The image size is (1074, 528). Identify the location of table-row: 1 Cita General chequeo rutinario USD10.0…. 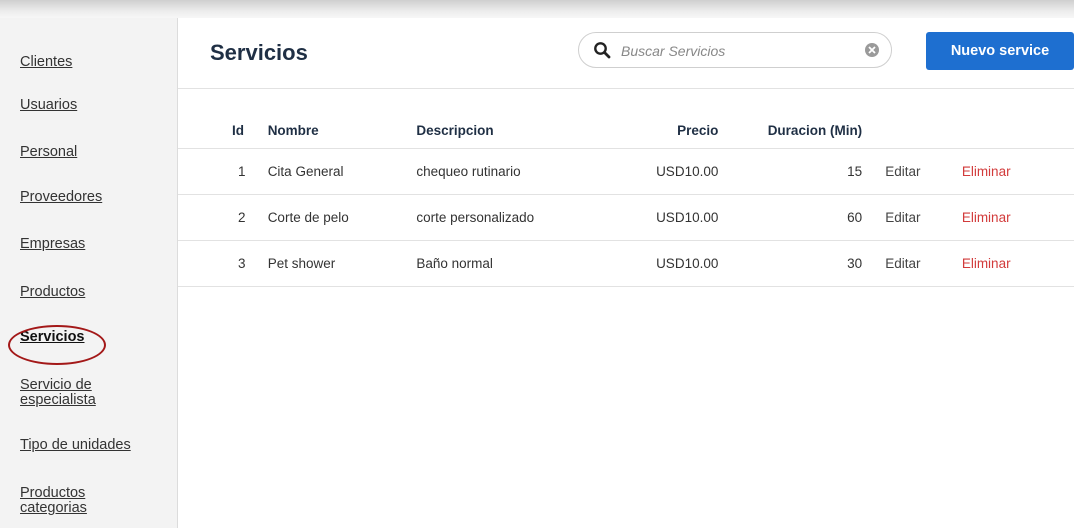
(626, 171).